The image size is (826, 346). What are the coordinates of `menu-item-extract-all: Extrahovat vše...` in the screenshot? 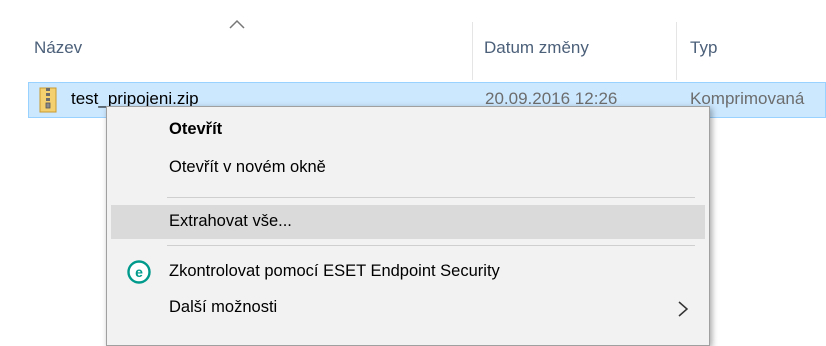 It's located at (408, 222).